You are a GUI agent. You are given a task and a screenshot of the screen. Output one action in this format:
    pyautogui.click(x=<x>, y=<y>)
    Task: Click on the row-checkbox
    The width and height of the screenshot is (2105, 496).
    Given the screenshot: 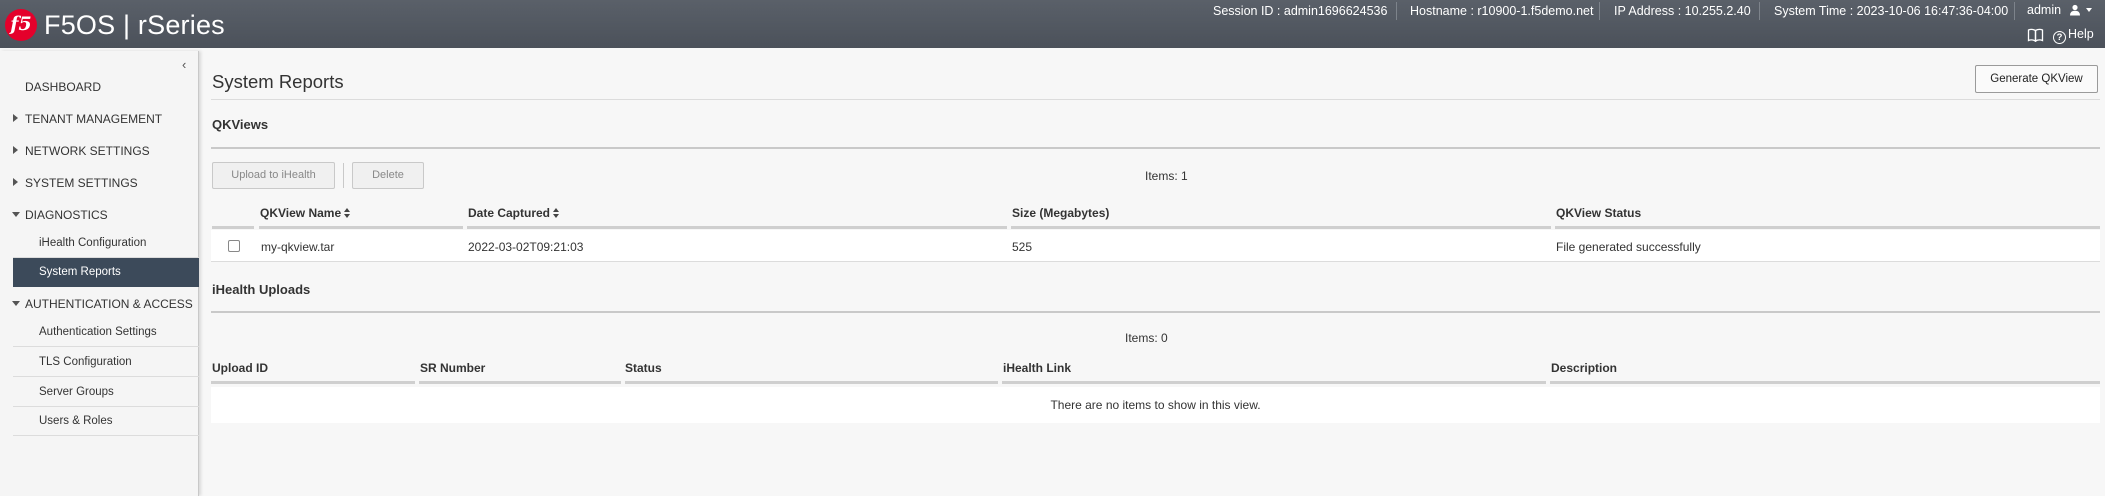 What is the action you would take?
    pyautogui.click(x=234, y=246)
    